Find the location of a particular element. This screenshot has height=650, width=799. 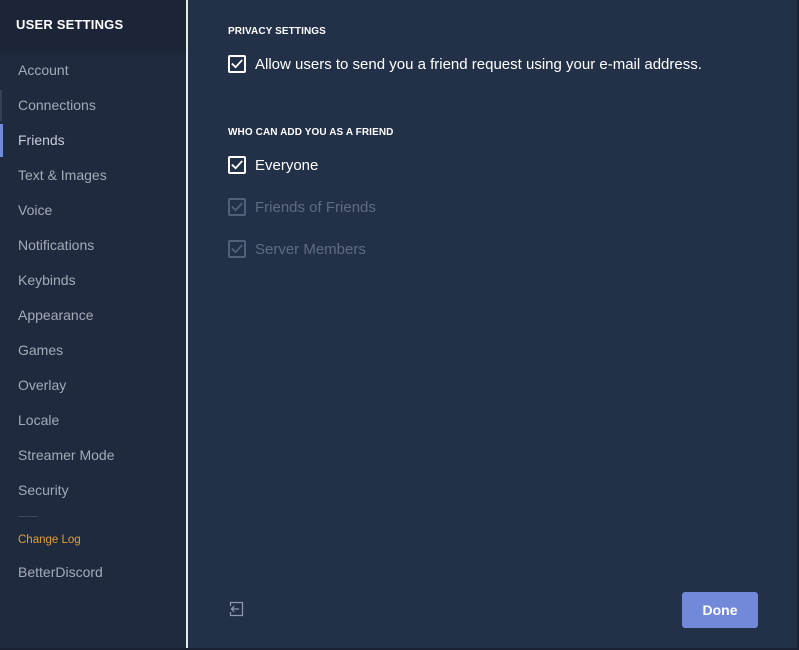

sidebar-item-betterdiscord: BetterDiscord is located at coordinates (93, 572).